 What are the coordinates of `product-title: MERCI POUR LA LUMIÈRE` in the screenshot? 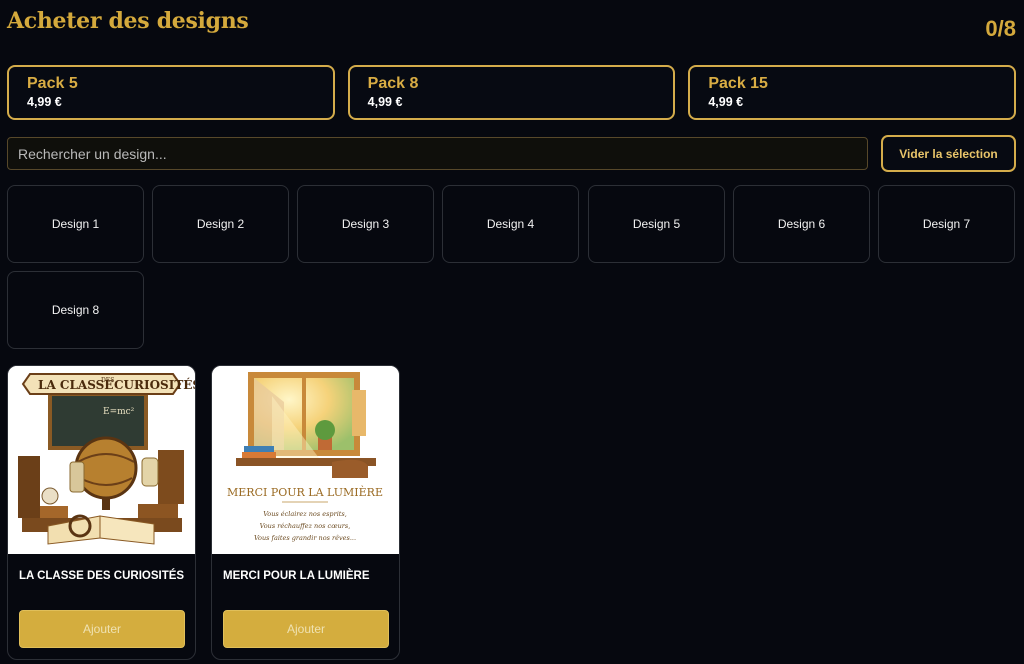 It's located at (296, 576).